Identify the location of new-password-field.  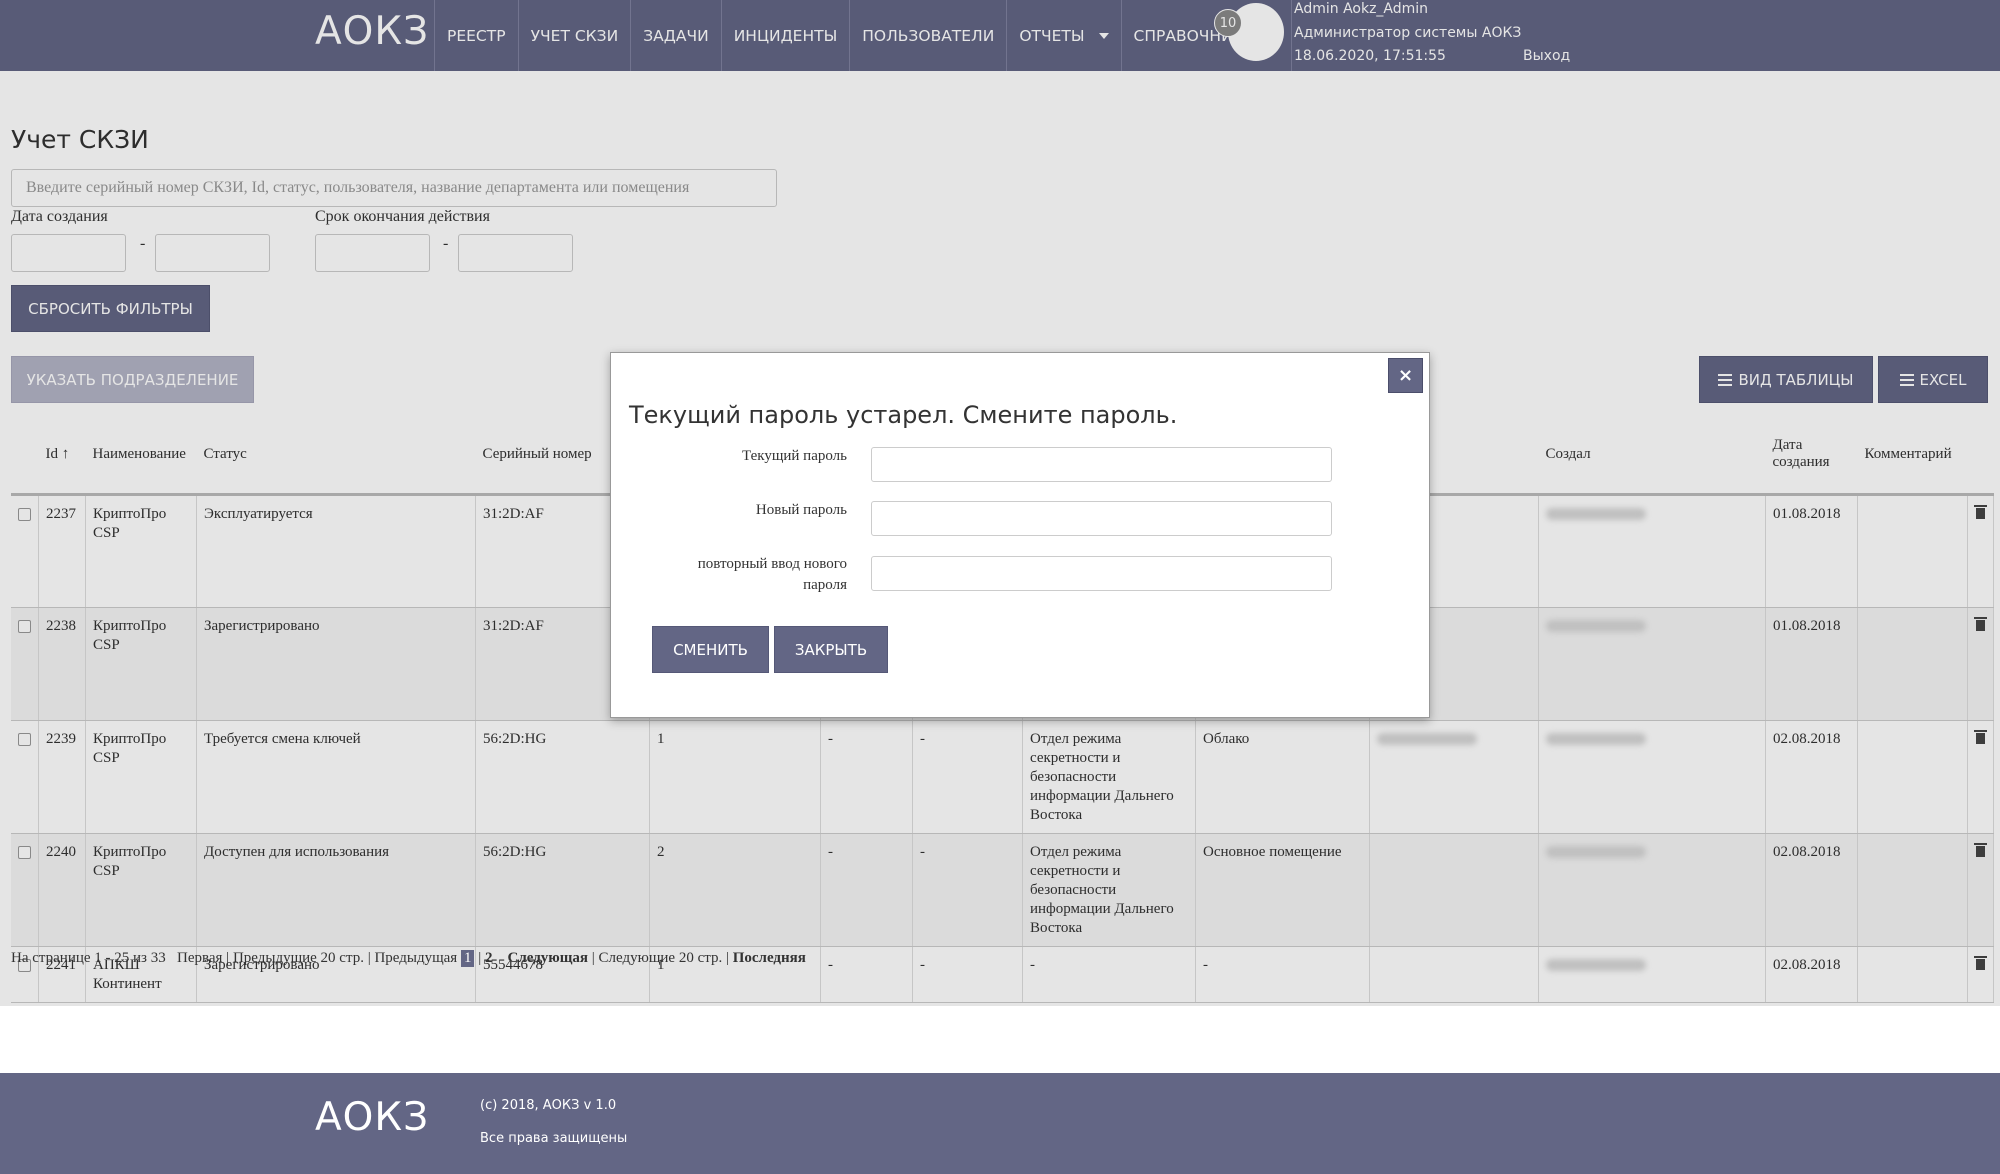
(1101, 518).